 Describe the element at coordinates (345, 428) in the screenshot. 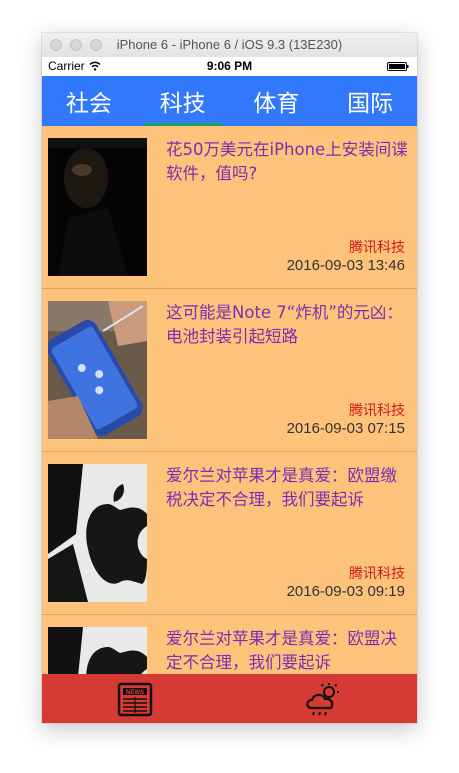

I see `news-date: 2016-09-03 07:15` at that location.